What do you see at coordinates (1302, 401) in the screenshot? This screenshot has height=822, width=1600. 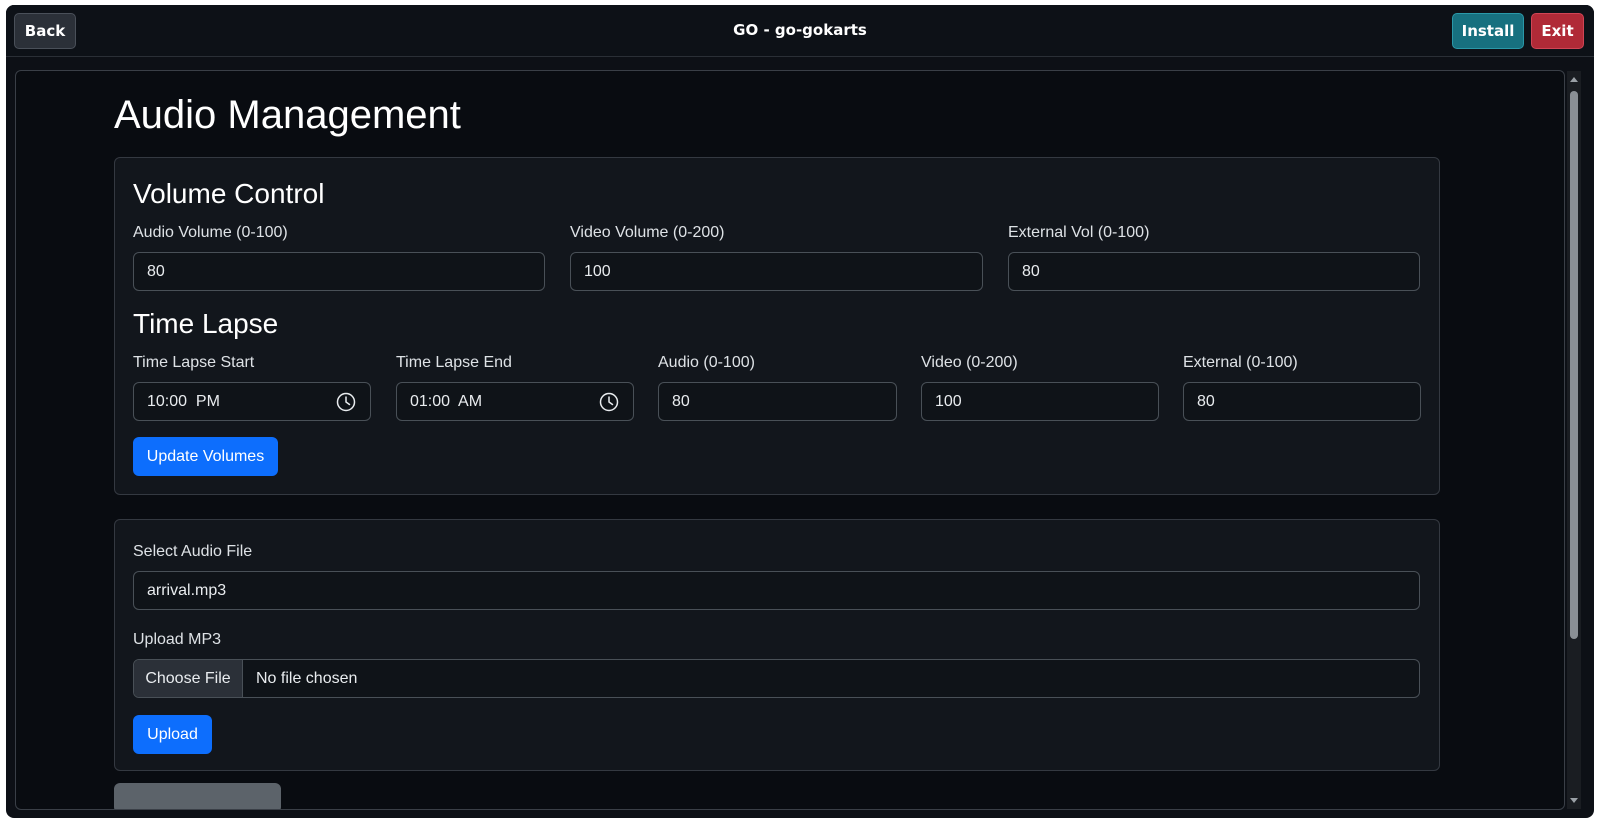 I see `time-lapse-external-input: 80` at bounding box center [1302, 401].